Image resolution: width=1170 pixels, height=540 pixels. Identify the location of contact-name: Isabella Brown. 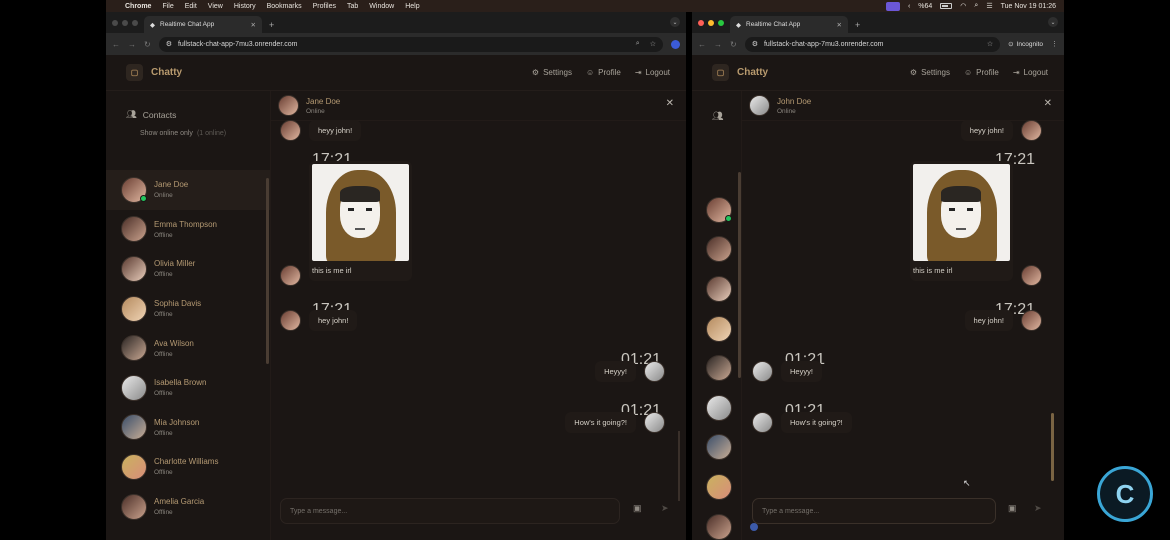
(180, 383).